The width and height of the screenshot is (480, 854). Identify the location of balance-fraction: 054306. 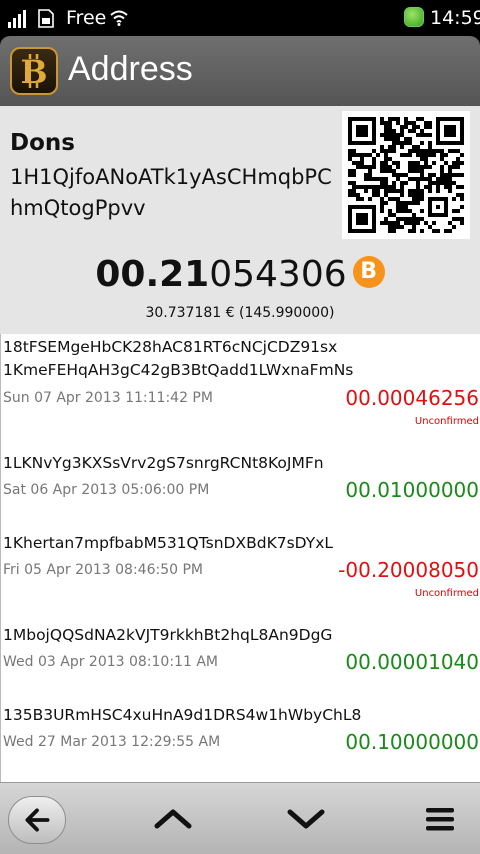
(278, 274).